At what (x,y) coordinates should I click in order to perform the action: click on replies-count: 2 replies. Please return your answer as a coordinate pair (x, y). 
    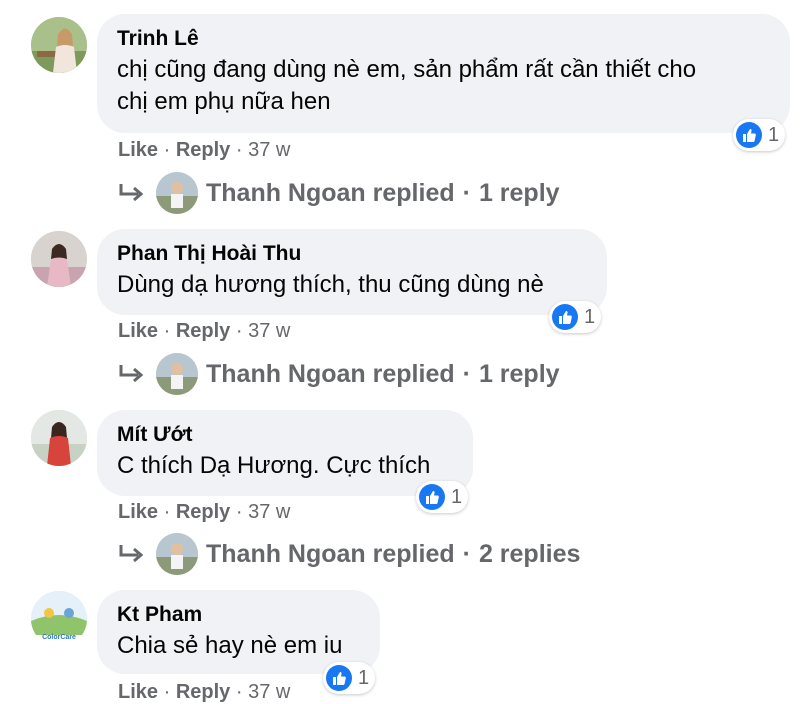
    Looking at the image, I should click on (529, 553).